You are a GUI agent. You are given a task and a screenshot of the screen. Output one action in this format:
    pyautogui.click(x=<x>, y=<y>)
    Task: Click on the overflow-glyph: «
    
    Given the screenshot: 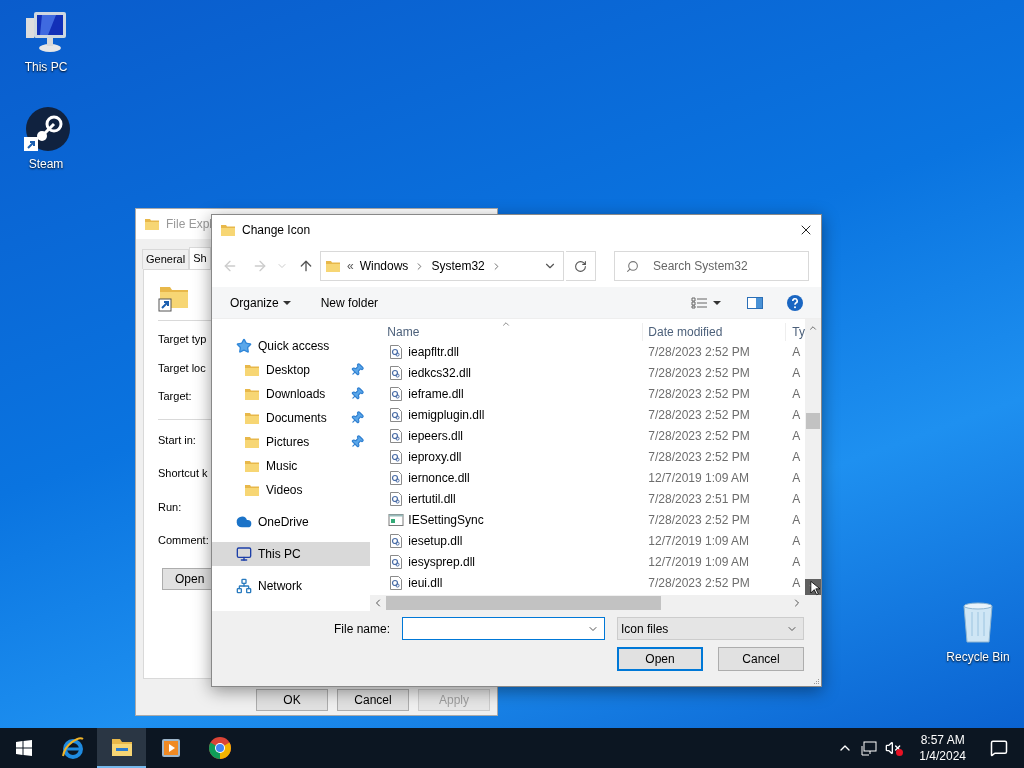 What is the action you would take?
    pyautogui.click(x=350, y=266)
    